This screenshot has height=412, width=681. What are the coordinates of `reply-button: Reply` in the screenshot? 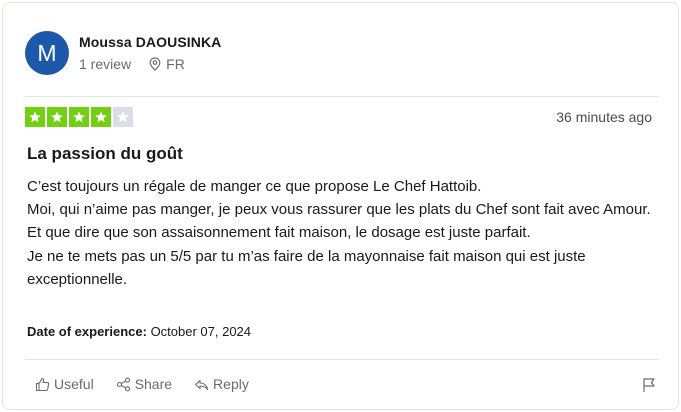 It's located at (221, 384).